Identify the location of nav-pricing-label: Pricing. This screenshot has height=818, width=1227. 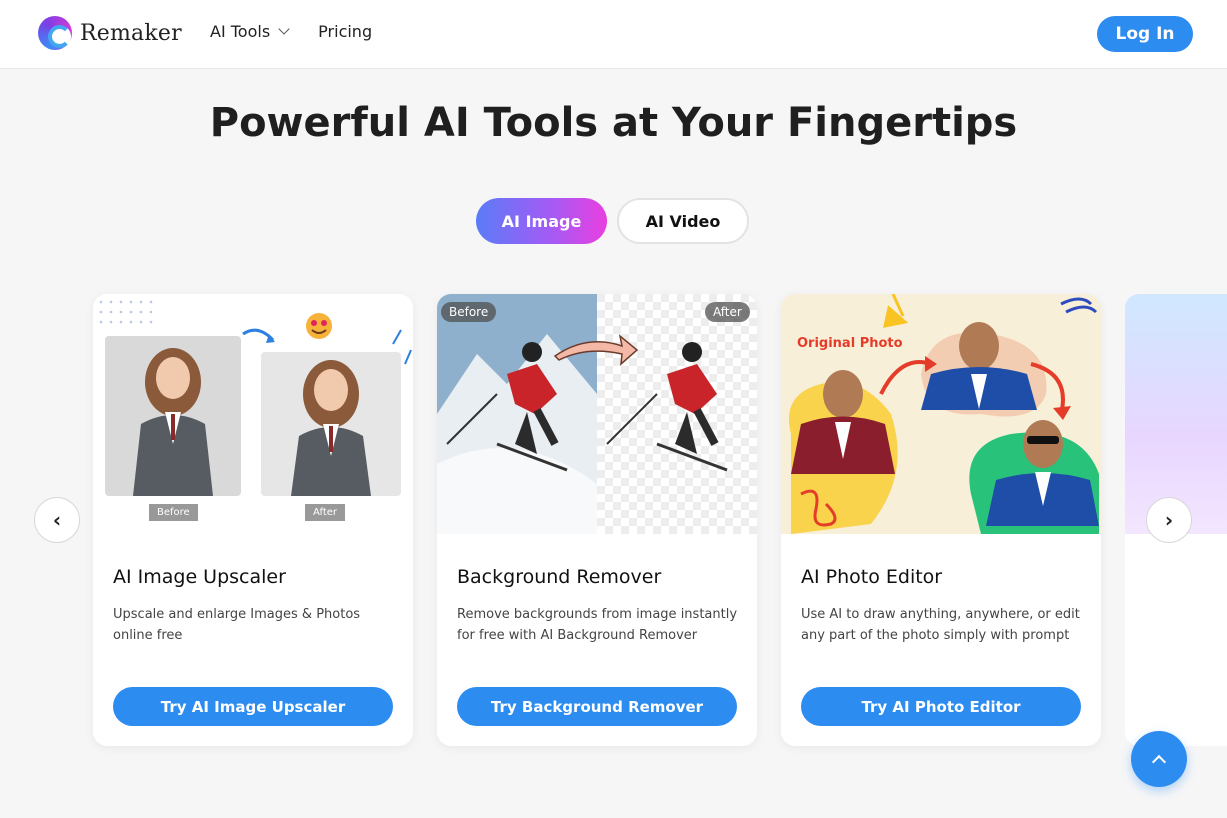
(345, 31).